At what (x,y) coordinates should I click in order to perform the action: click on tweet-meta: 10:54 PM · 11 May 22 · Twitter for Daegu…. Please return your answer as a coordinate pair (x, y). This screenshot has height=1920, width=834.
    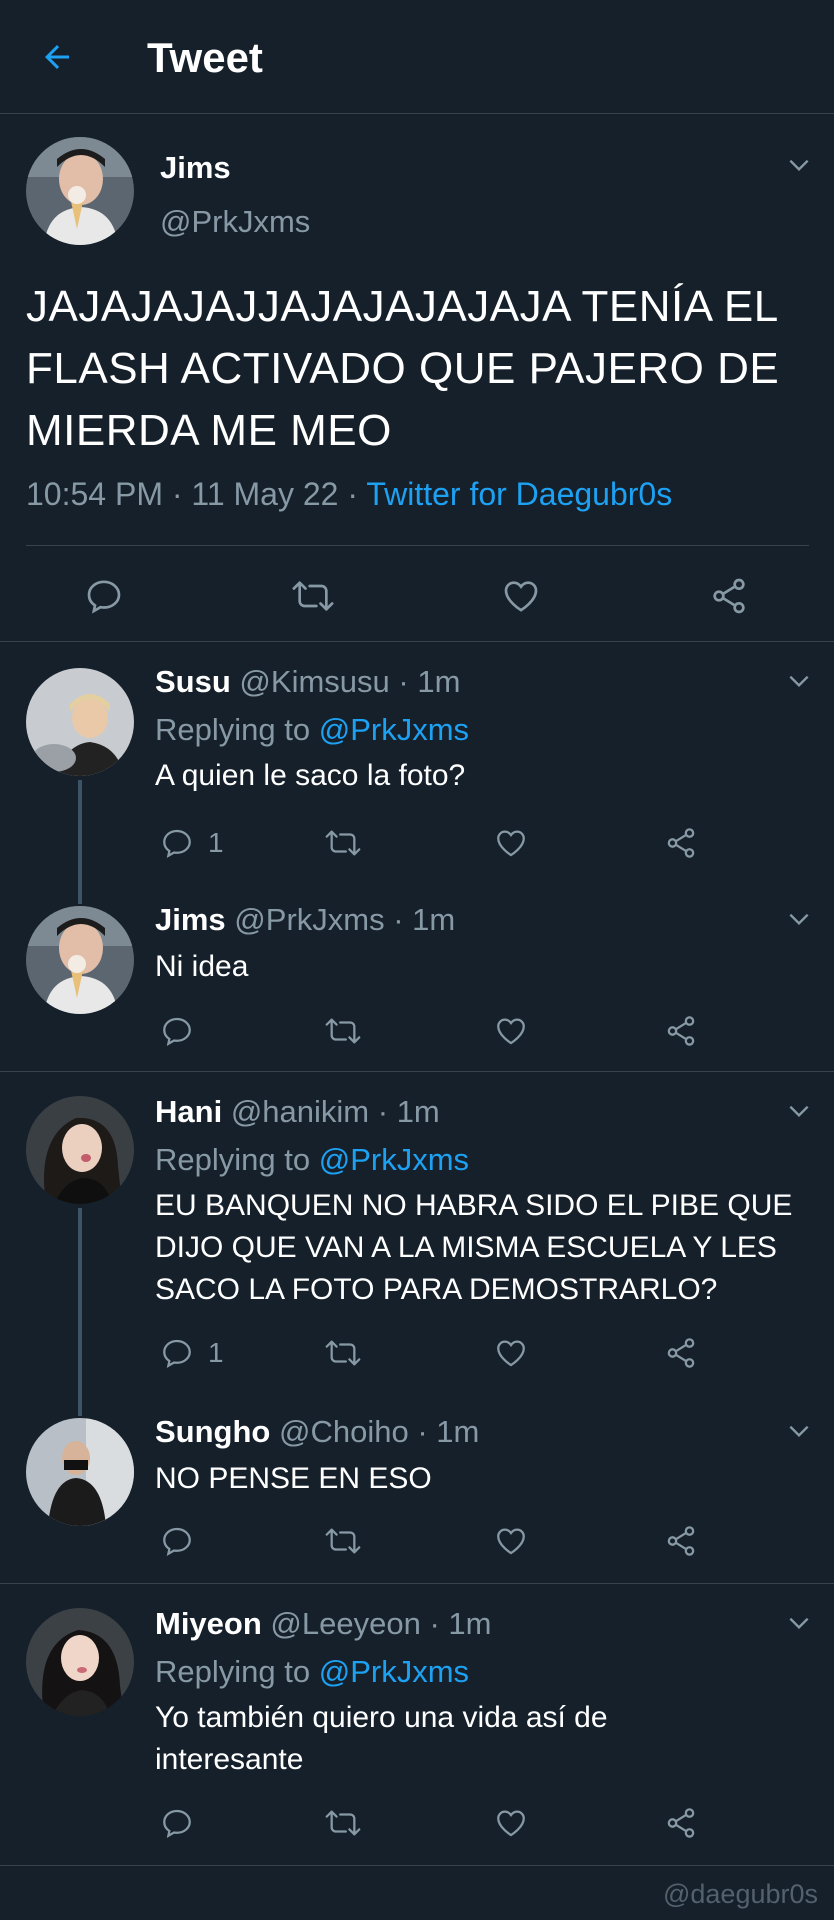
    Looking at the image, I should click on (349, 494).